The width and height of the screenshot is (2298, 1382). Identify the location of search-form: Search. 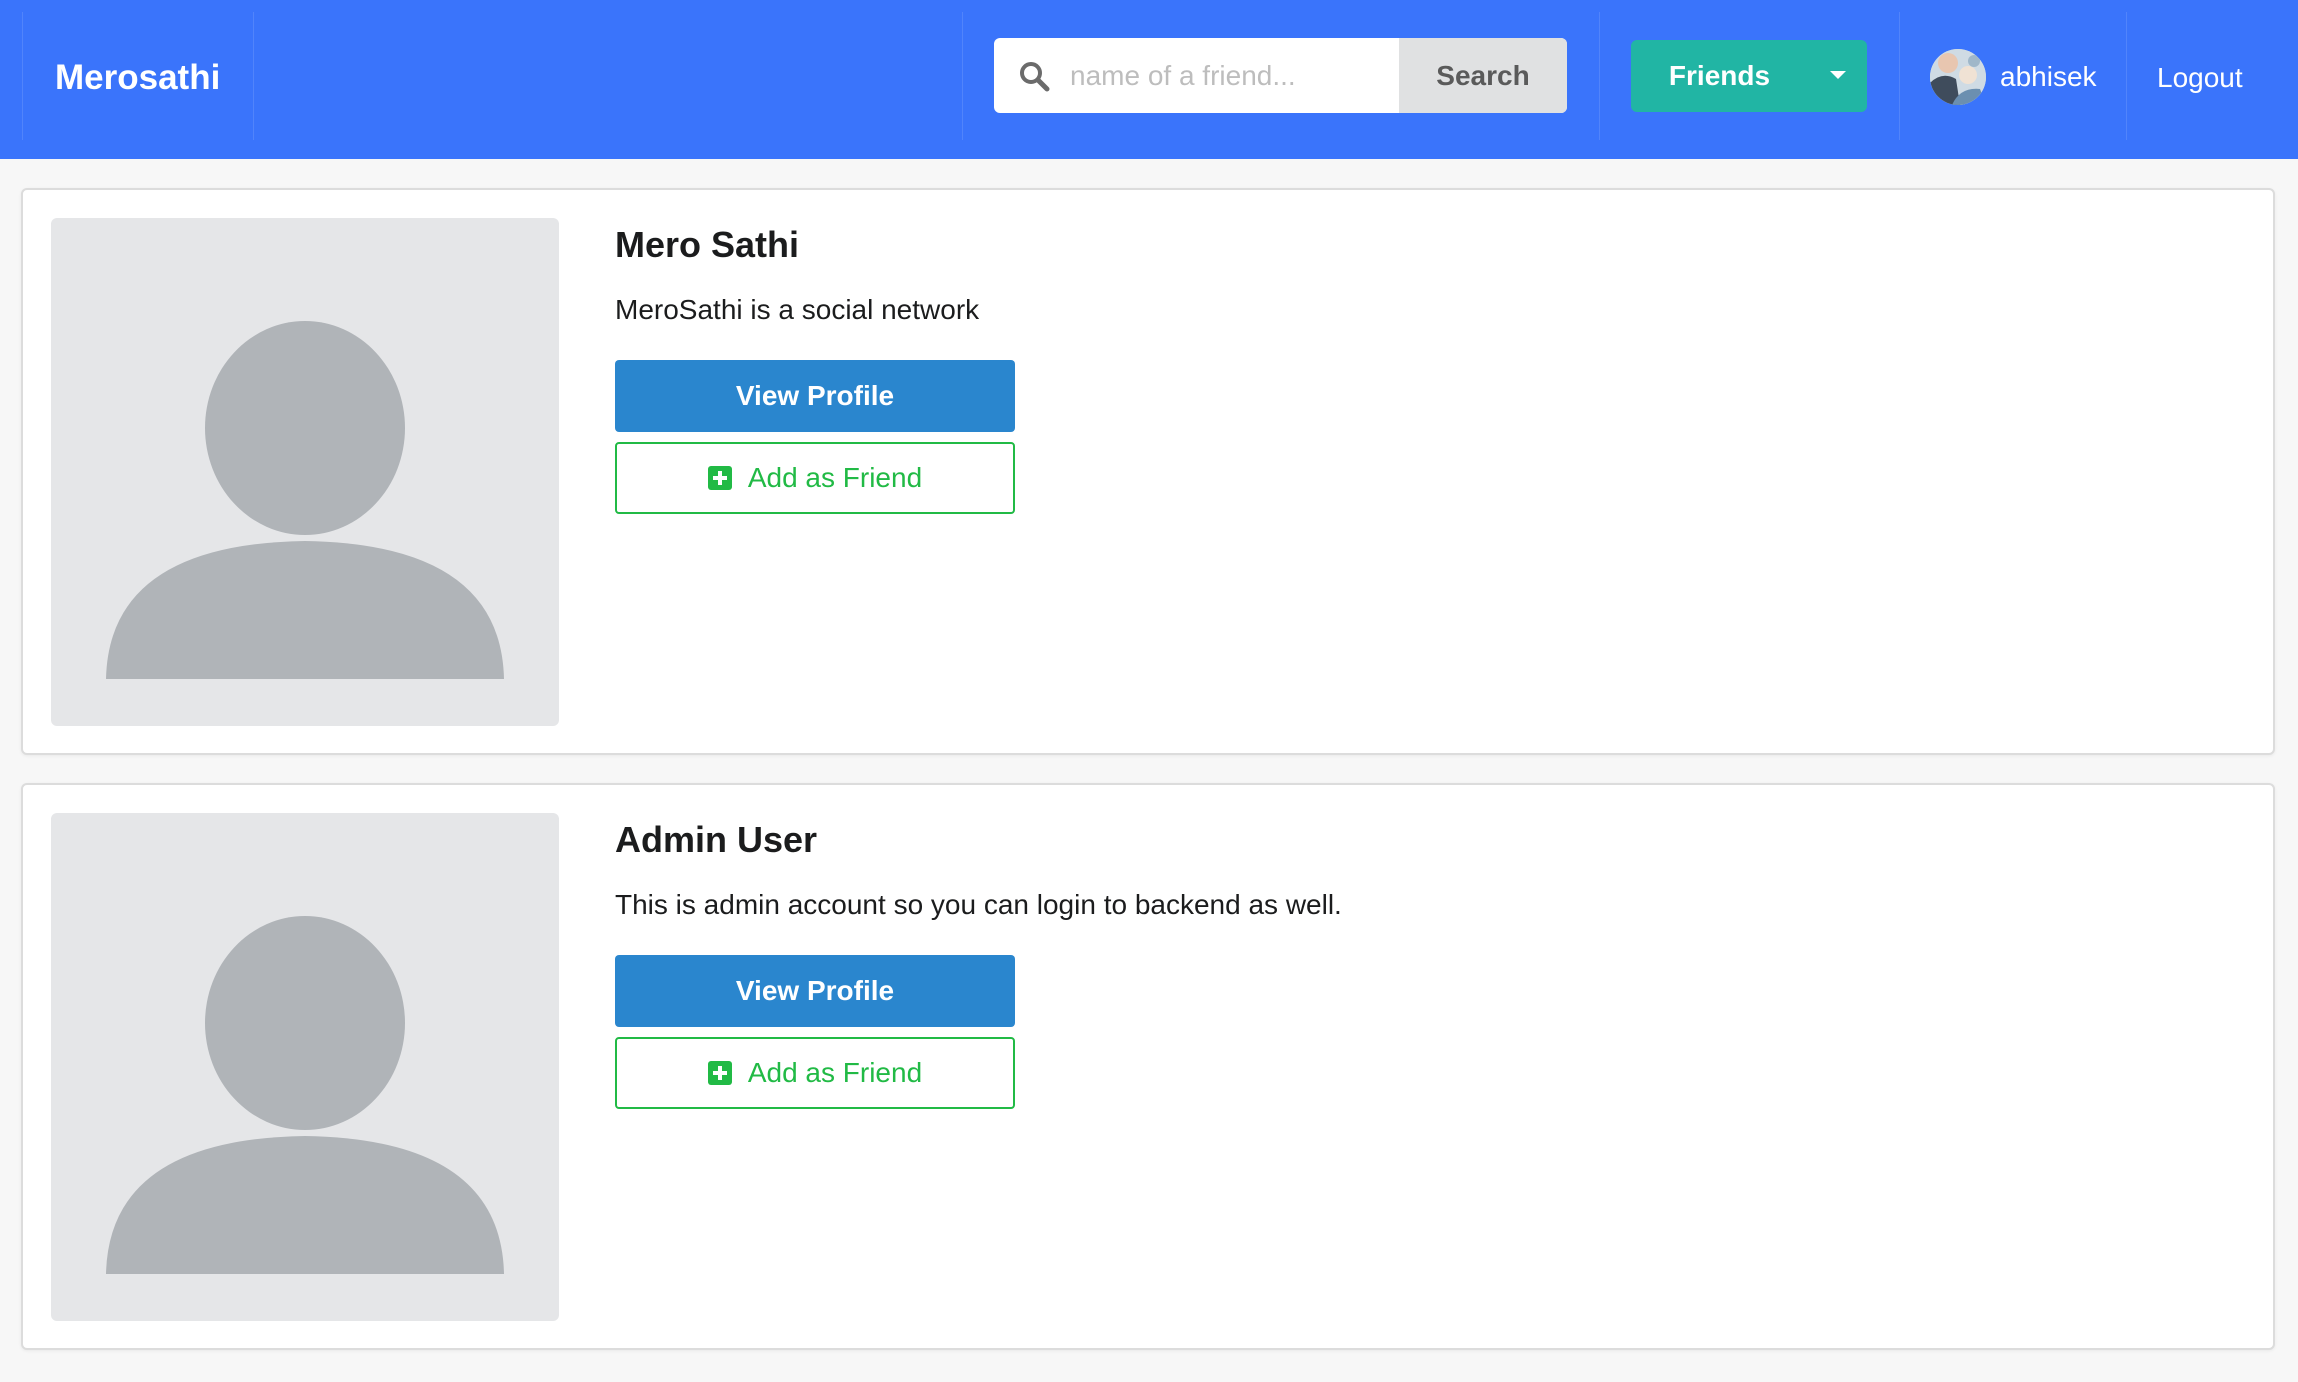
(1280, 75).